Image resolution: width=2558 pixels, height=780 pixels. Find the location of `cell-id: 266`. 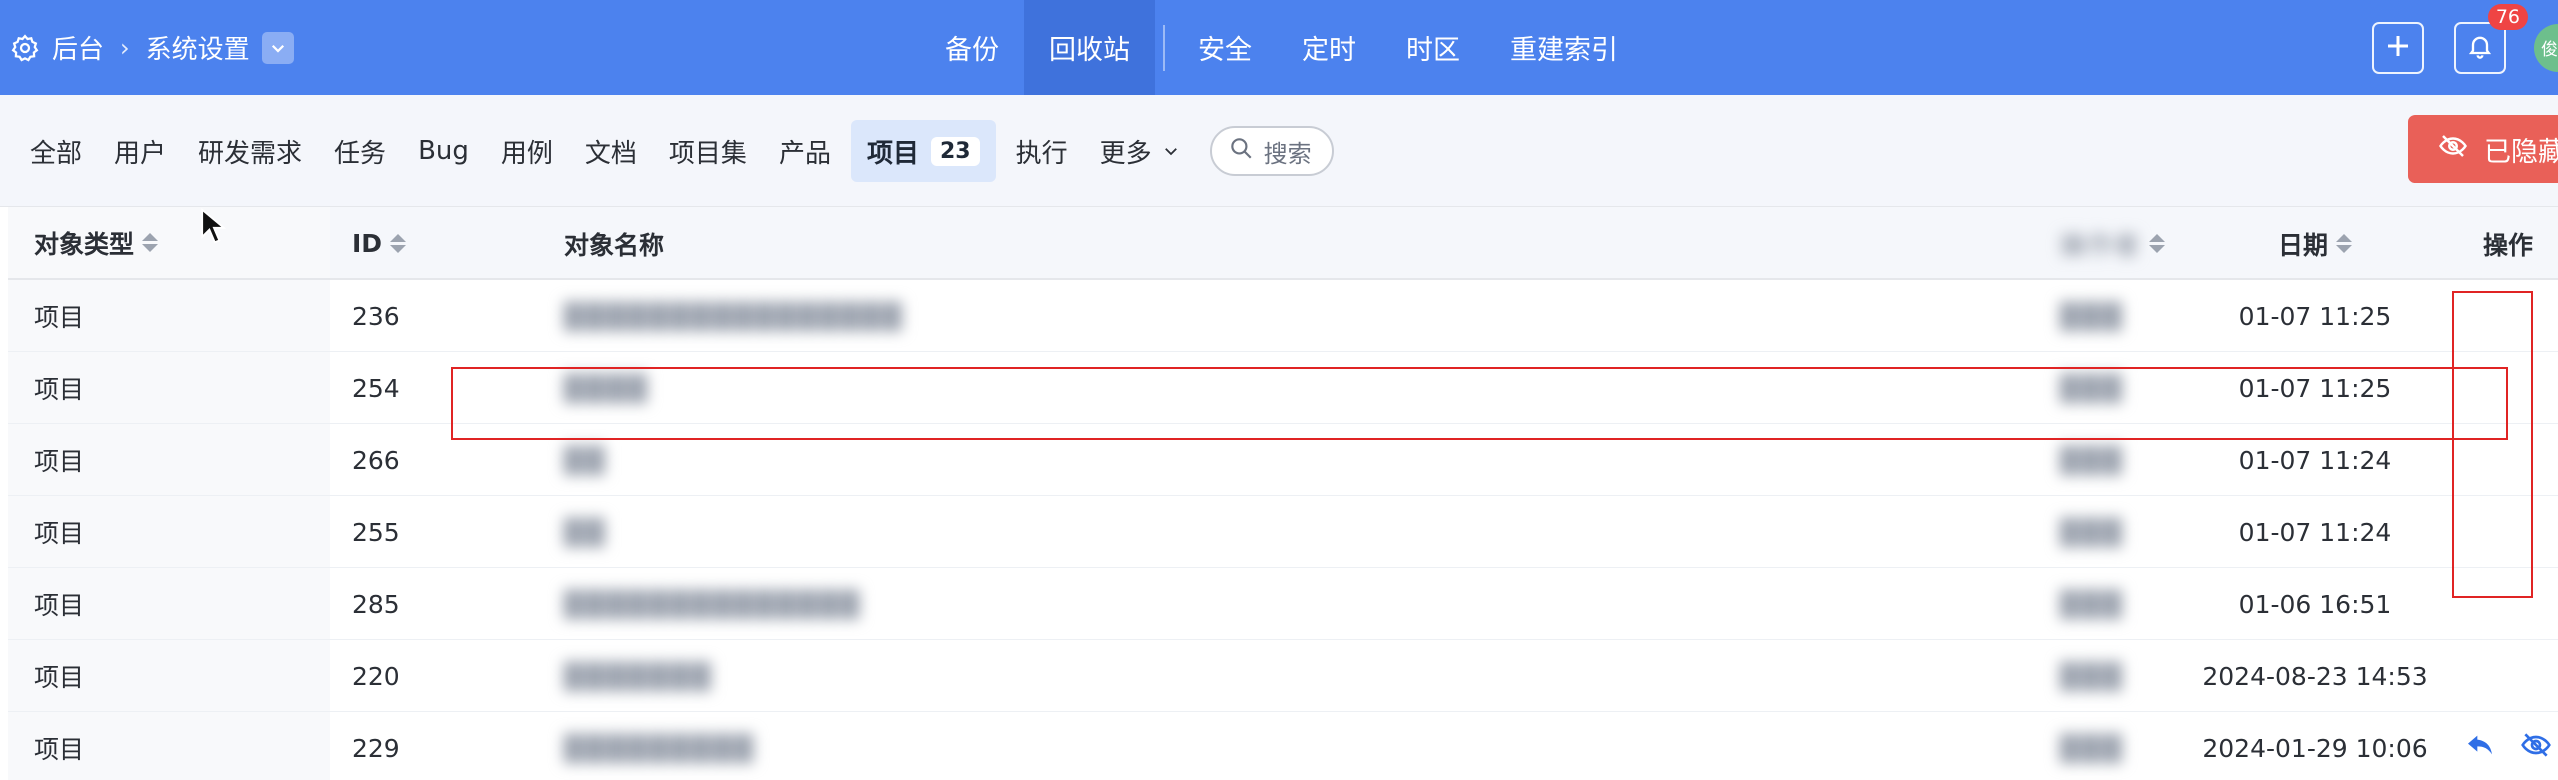

cell-id: 266 is located at coordinates (376, 460).